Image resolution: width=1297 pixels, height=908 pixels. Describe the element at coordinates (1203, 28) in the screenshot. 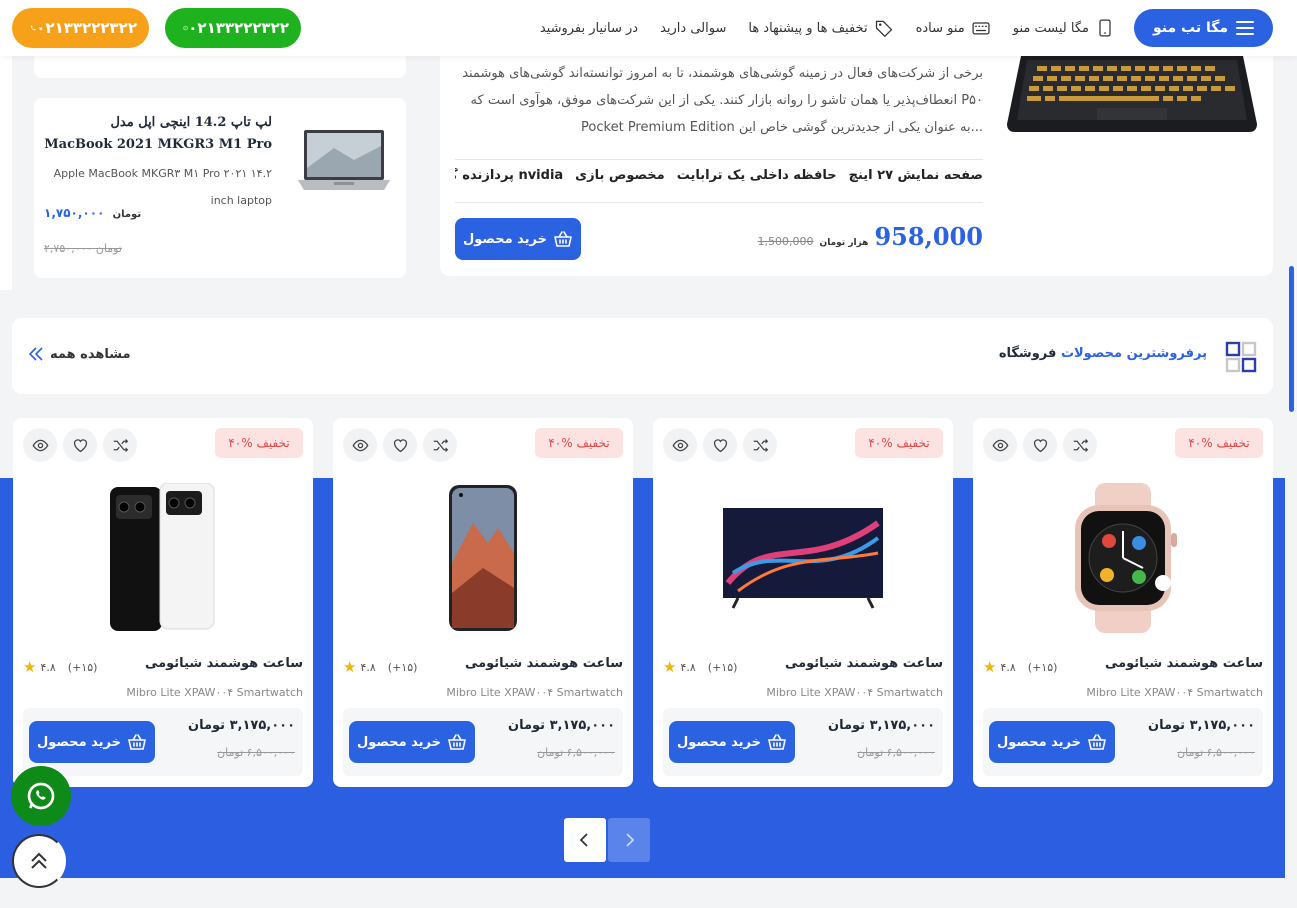

I see `mega-tab-menu-button: مگا تب منو` at that location.